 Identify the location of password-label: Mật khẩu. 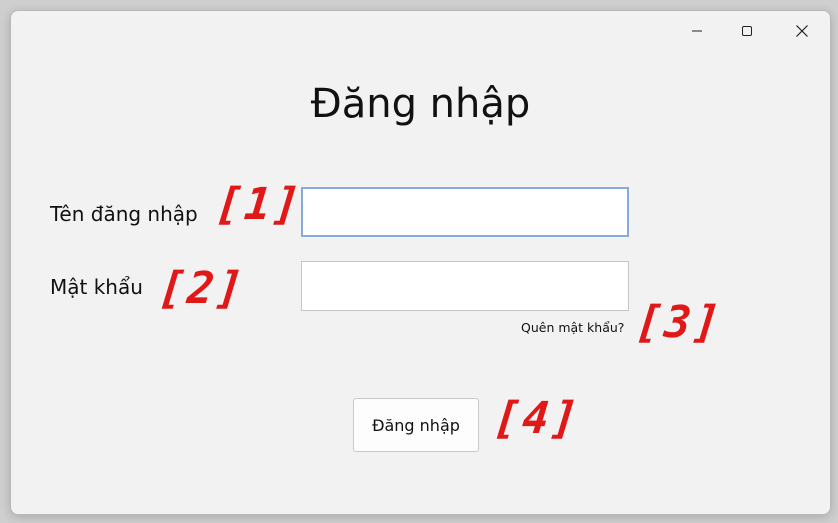
(96, 287).